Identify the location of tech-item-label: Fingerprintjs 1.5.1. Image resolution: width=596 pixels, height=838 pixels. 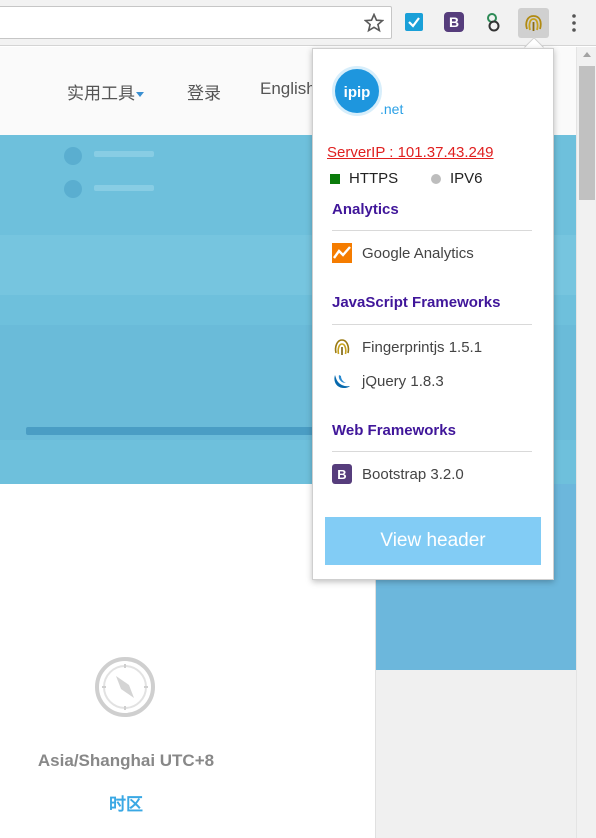
(422, 347).